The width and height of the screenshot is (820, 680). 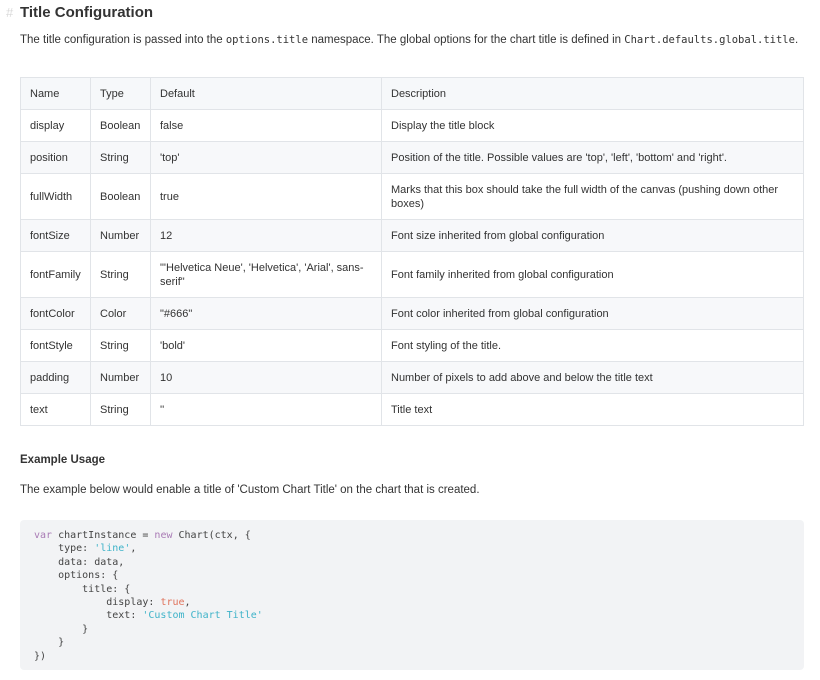 I want to click on code-text: type:, so click(x=64, y=549).